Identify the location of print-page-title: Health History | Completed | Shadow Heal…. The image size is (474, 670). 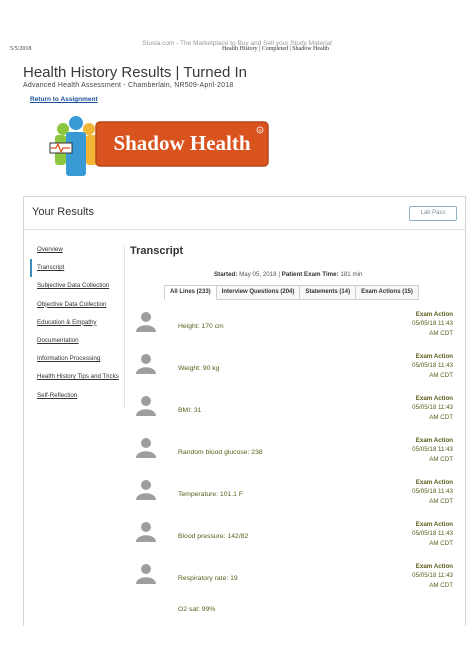
(276, 49).